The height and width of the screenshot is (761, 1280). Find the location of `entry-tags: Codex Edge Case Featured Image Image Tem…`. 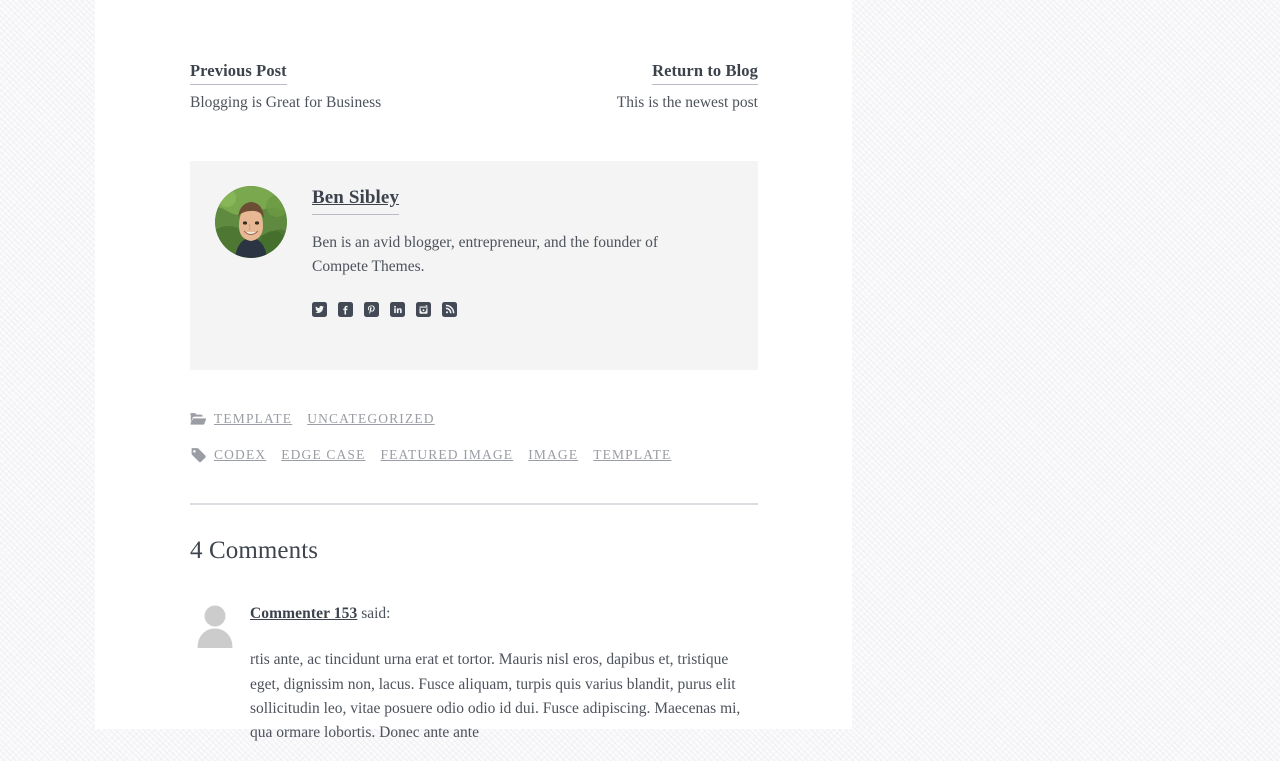

entry-tags: Codex Edge Case Featured Image Image Tem… is located at coordinates (490, 455).